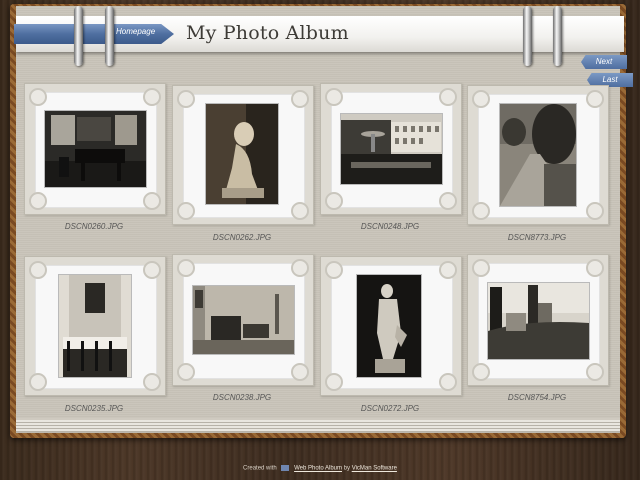 This screenshot has width=640, height=480. Describe the element at coordinates (537, 397) in the screenshot. I see `photo-caption: DSCN8754.JPG` at that location.